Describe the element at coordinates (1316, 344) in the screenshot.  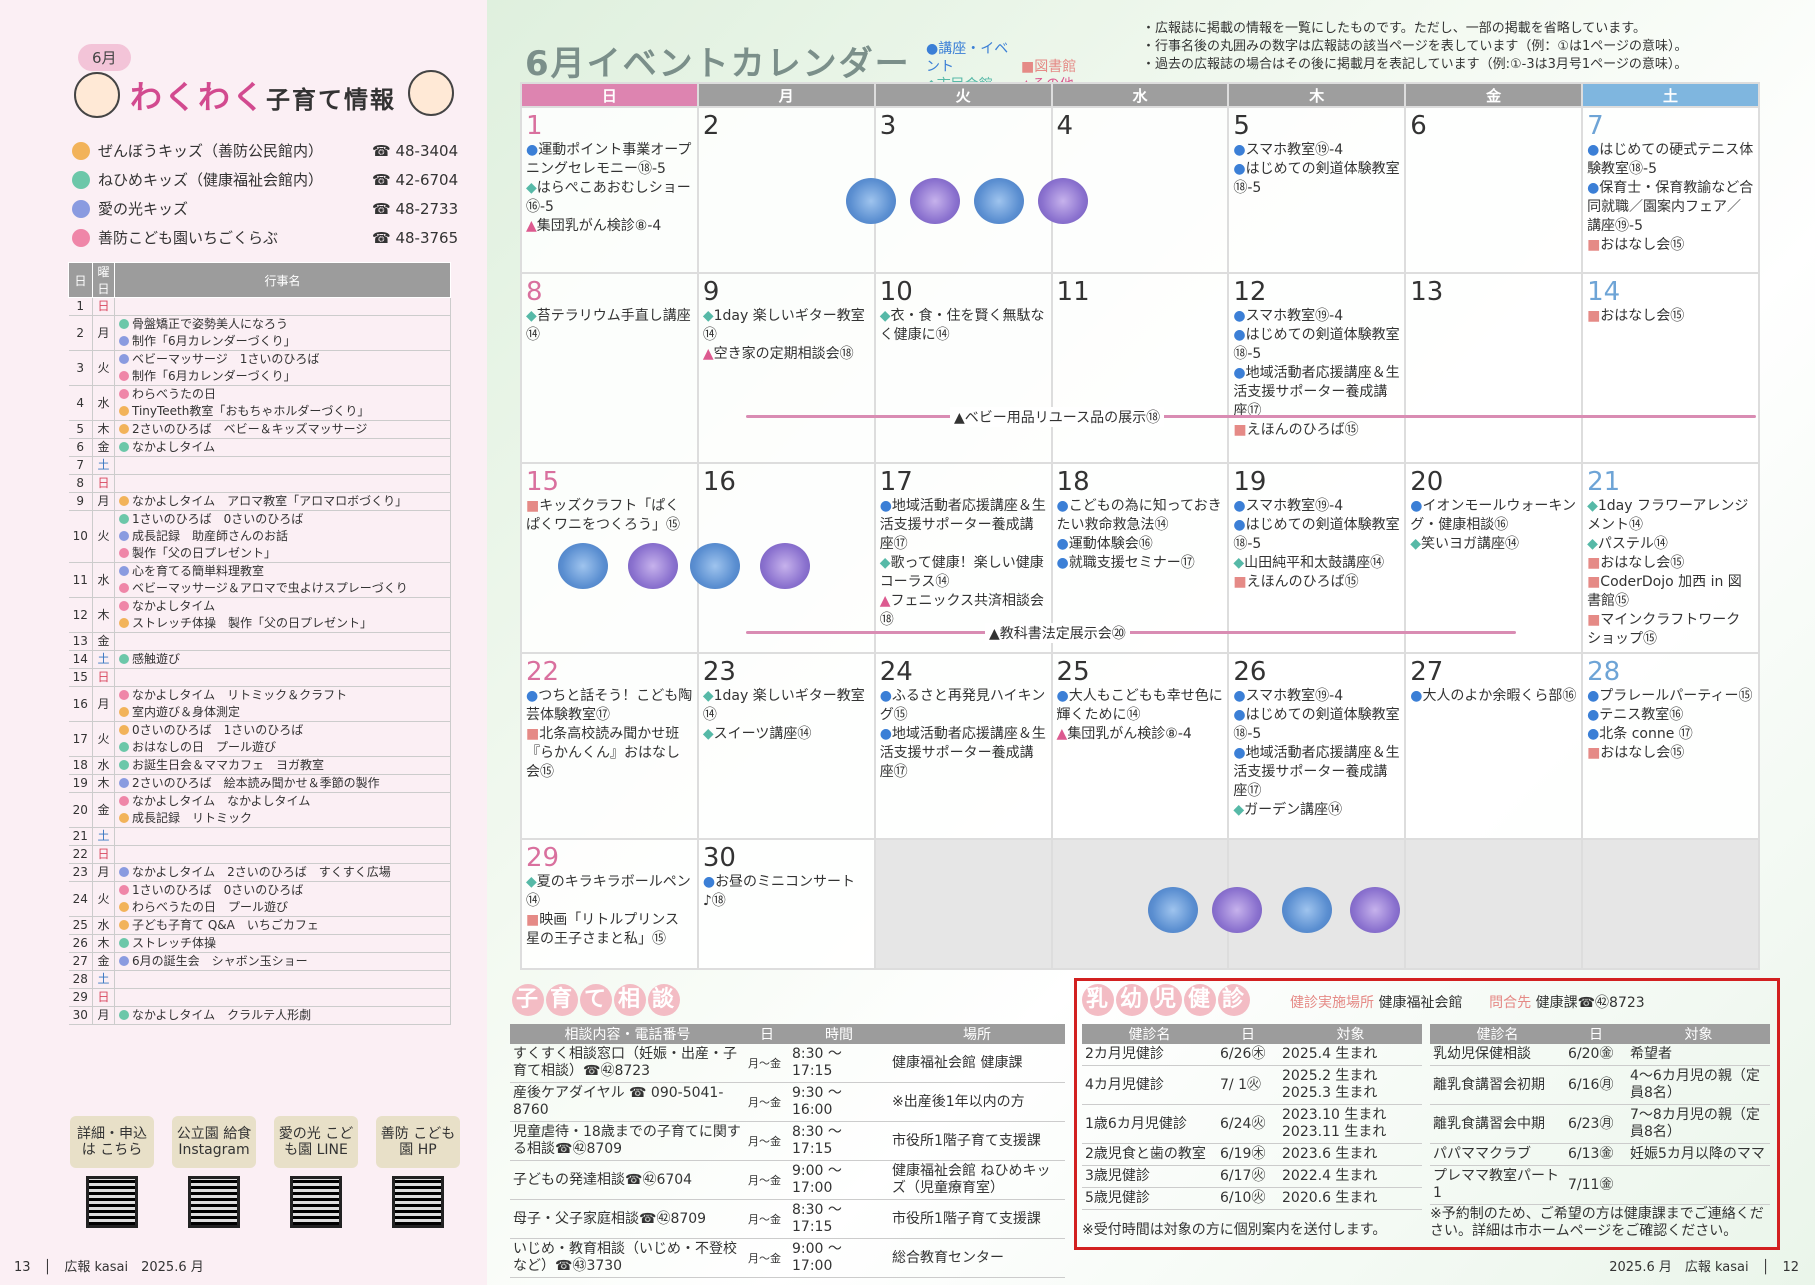
I see `event-title: はじめての剣道体験教室⑱-5` at that location.